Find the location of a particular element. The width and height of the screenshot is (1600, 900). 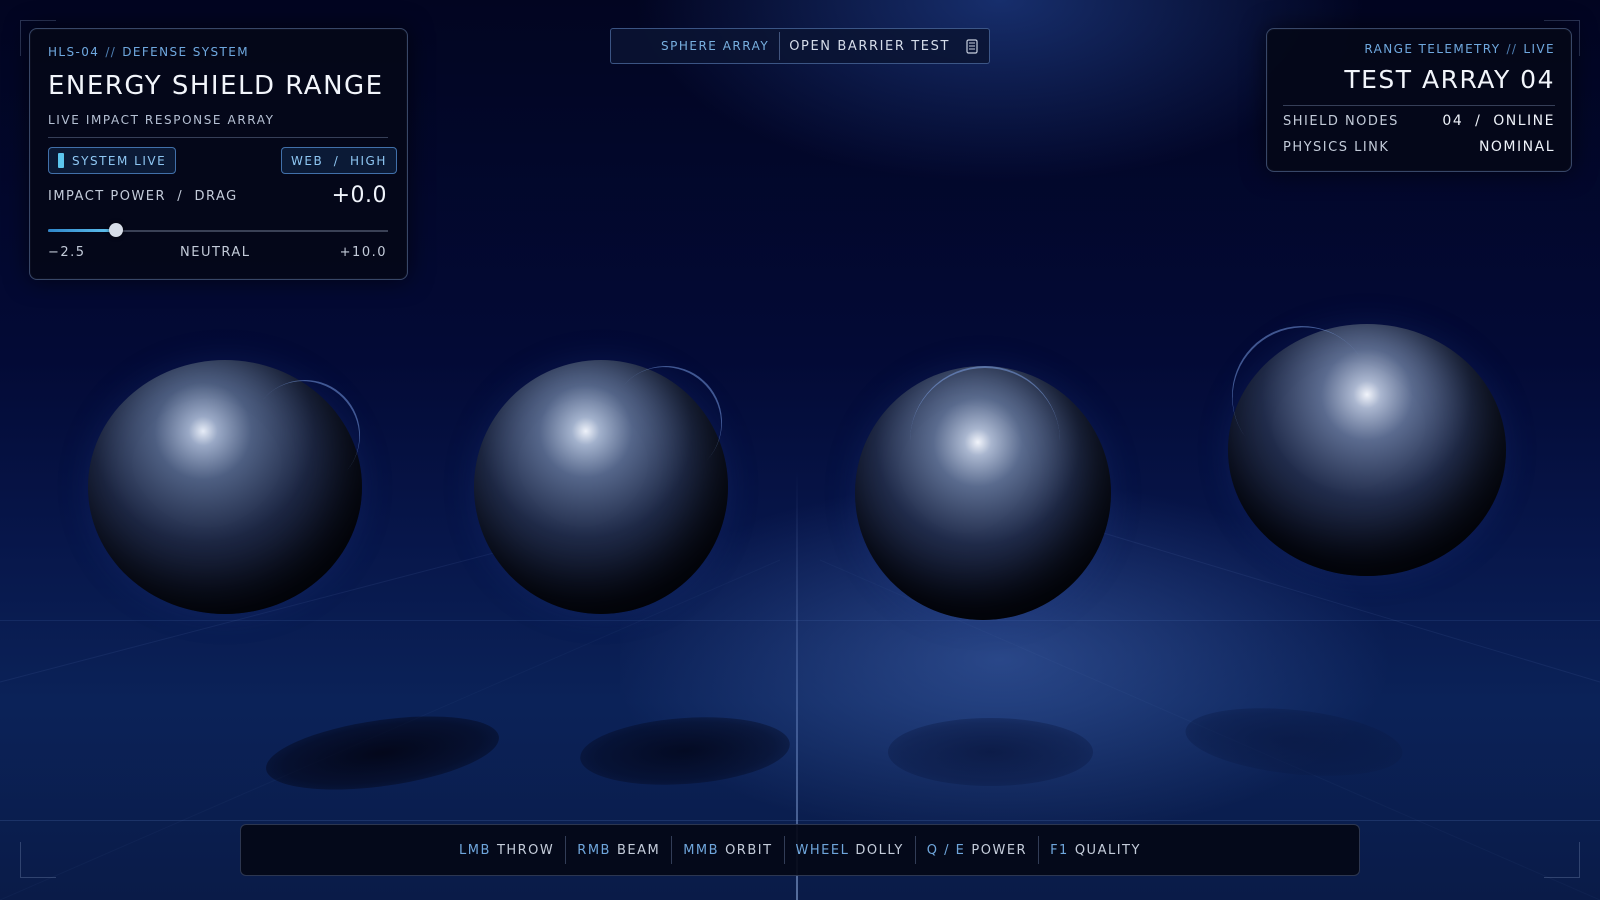

telemetry-row-label: SHIELD NODES is located at coordinates (1341, 121).